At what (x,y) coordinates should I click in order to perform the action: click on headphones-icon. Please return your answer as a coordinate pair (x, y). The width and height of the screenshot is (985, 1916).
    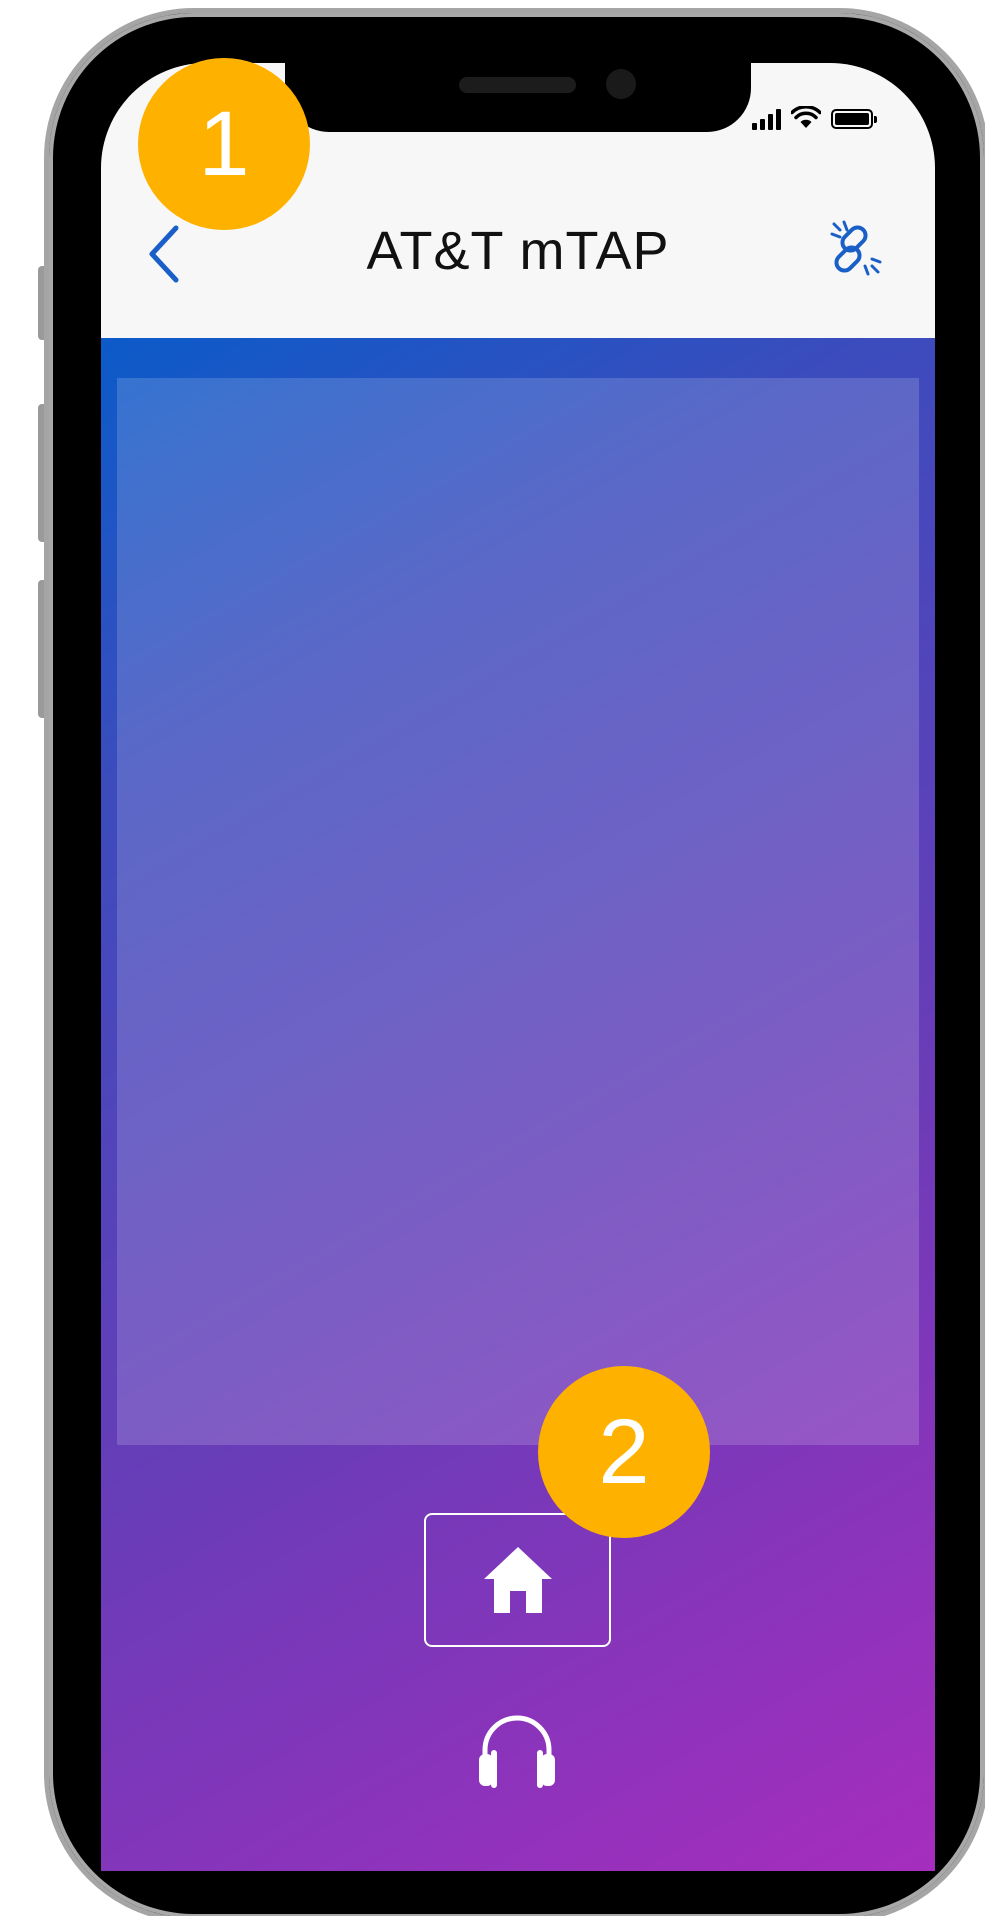
    Looking at the image, I should click on (517, 1751).